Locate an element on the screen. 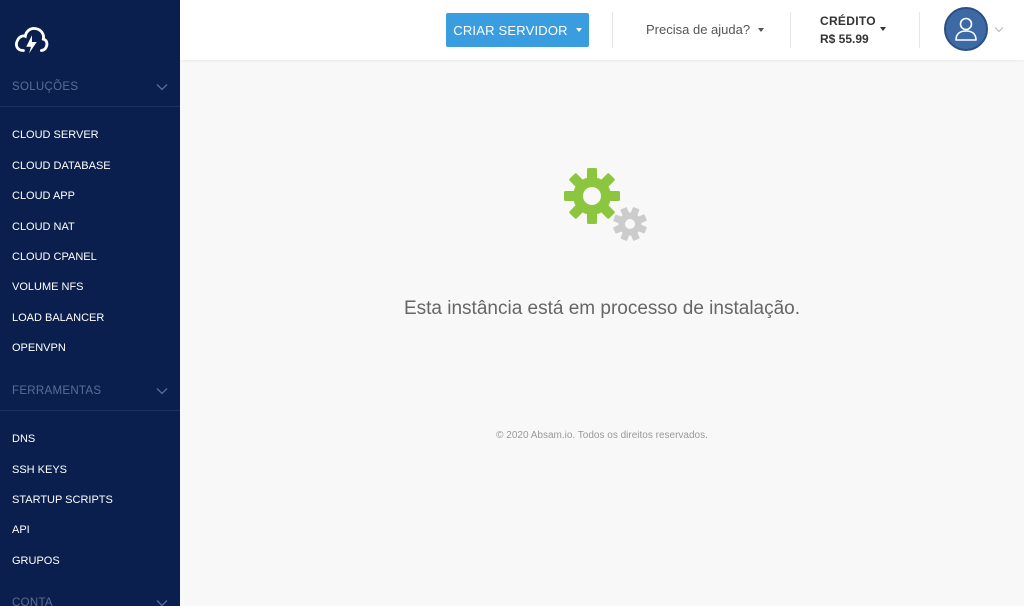 The width and height of the screenshot is (1024, 606). sidebar-item-dns: DNS is located at coordinates (90, 439).